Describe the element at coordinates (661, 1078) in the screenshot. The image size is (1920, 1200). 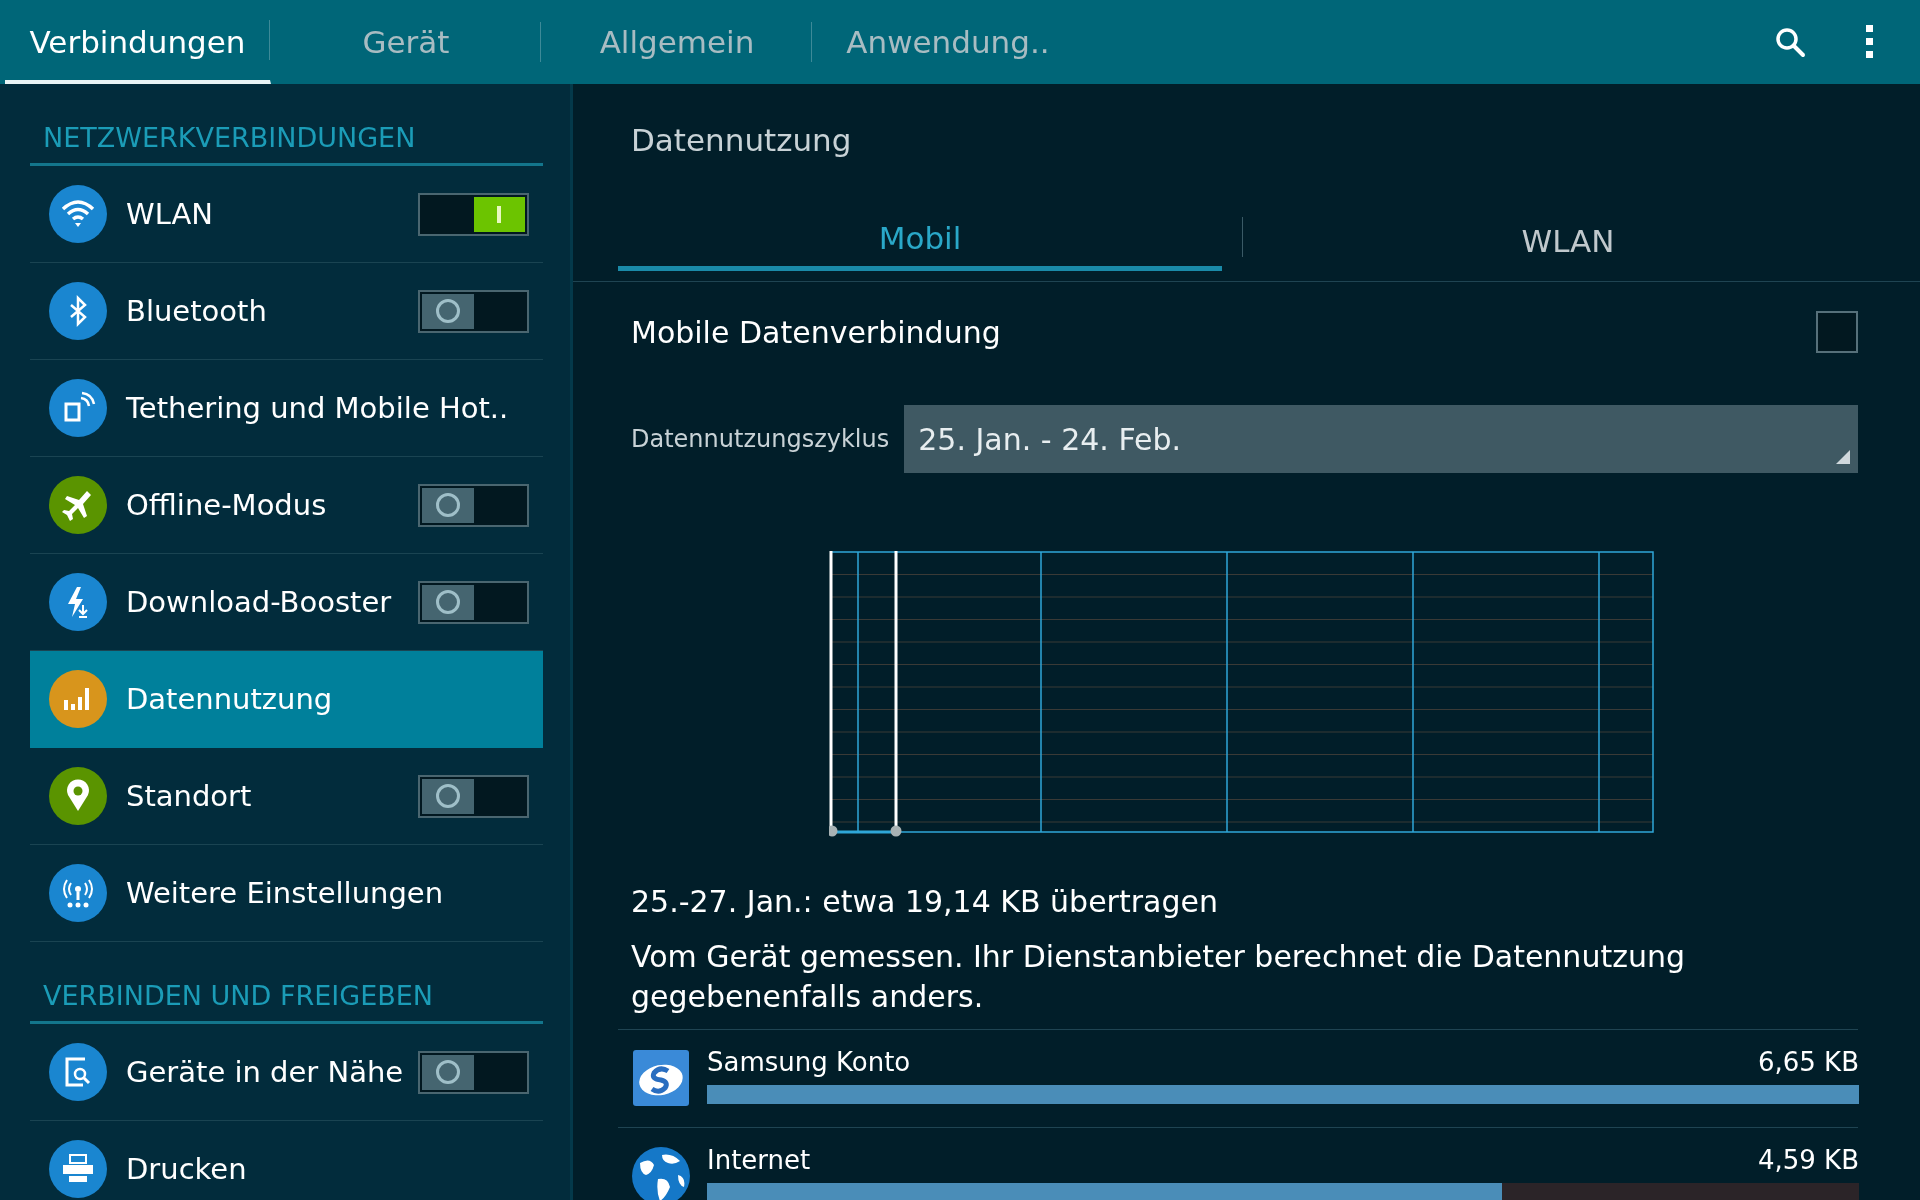
I see `app-icon` at that location.